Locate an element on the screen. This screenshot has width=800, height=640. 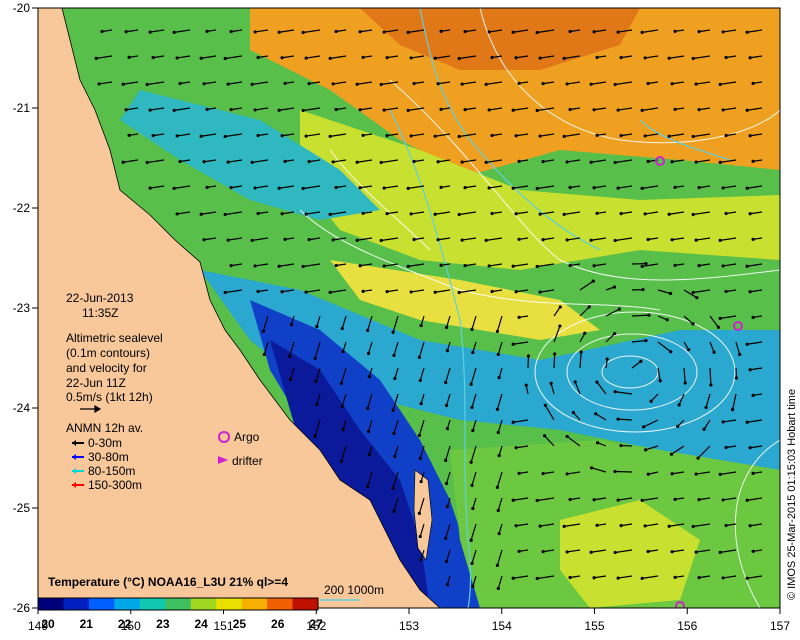
anmn-title: ANMN 12h av. is located at coordinates (104, 428).